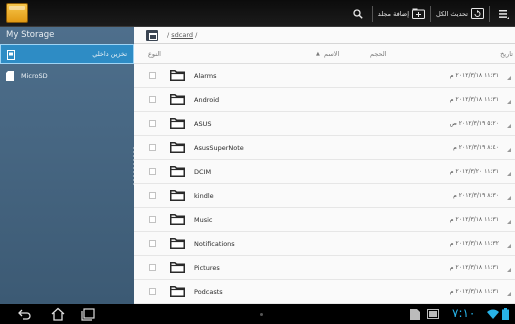  I want to click on file-row: Music ١١:٣١ ٢٠١٢/٣/١٨ م, so click(324, 220).